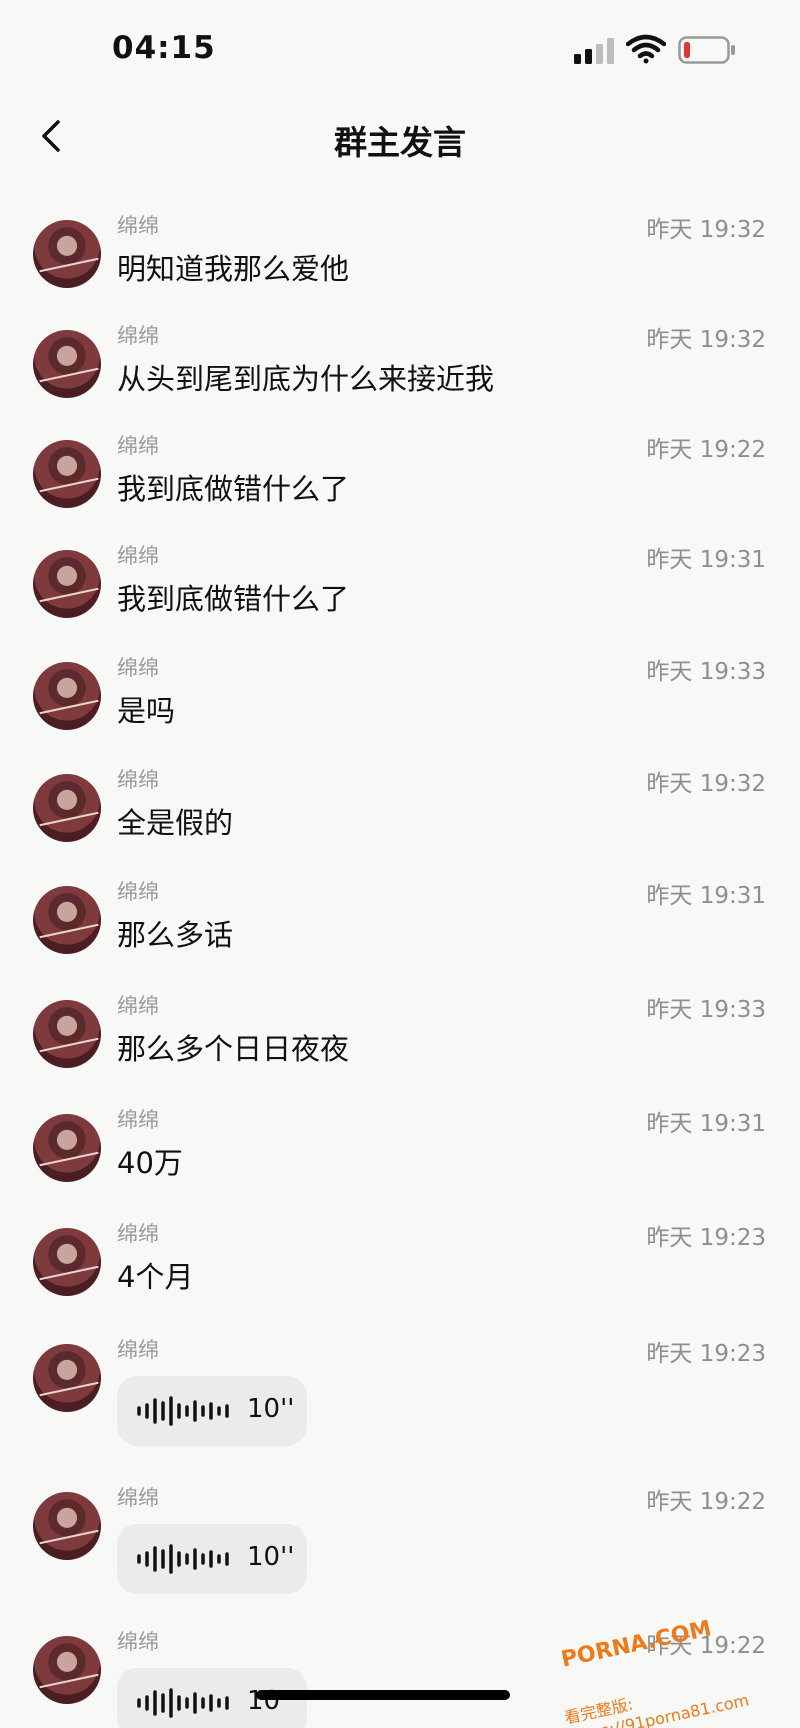 This screenshot has width=800, height=1728. I want to click on list-item: 绵绵 昨天 19:22 10'', so click(400, 1554).